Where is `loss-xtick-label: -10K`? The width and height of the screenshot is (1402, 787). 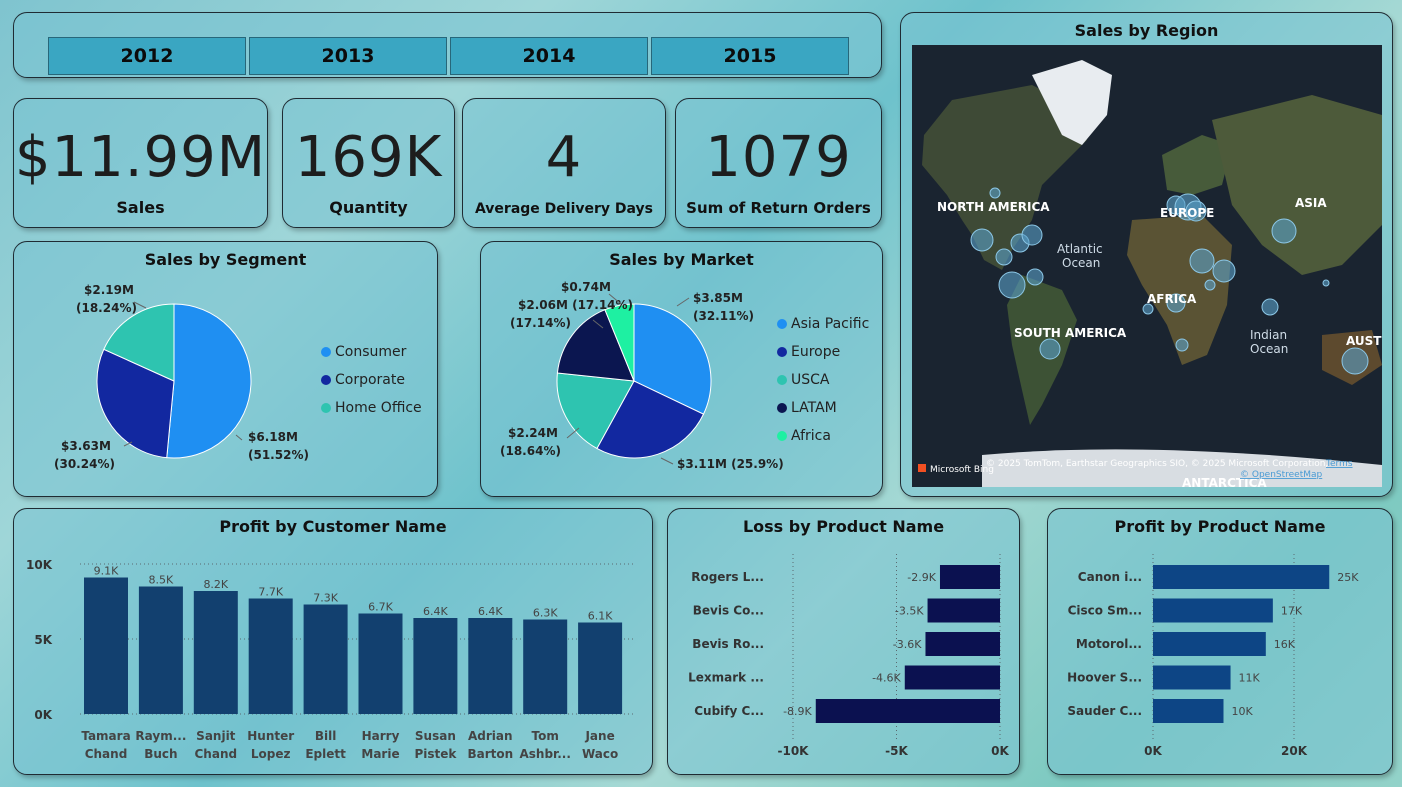
loss-xtick-label: -10K is located at coordinates (794, 751).